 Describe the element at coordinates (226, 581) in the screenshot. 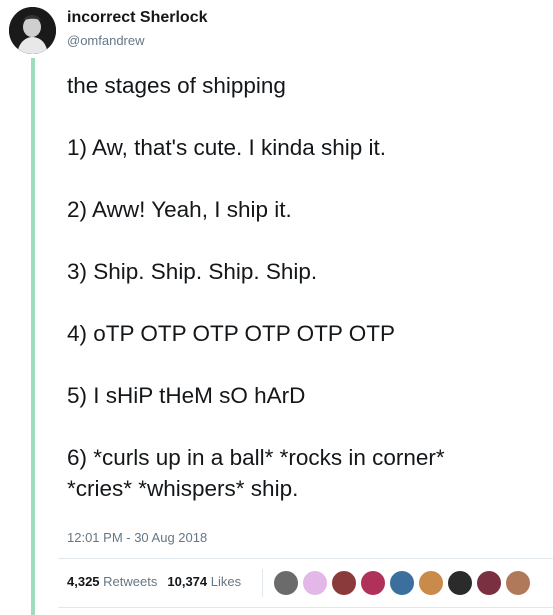

I see `likes-label: Likes` at that location.